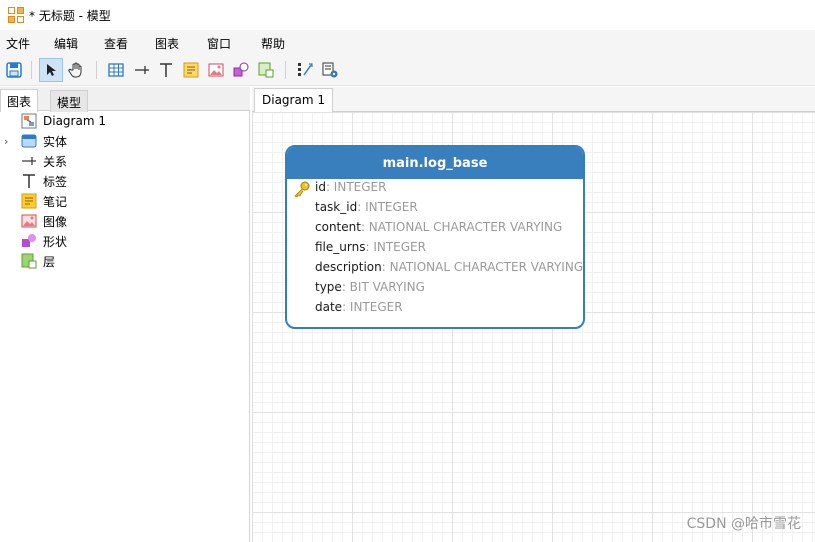  Describe the element at coordinates (125, 99) in the screenshot. I see `left-panel-tabs: 图表 模型` at that location.